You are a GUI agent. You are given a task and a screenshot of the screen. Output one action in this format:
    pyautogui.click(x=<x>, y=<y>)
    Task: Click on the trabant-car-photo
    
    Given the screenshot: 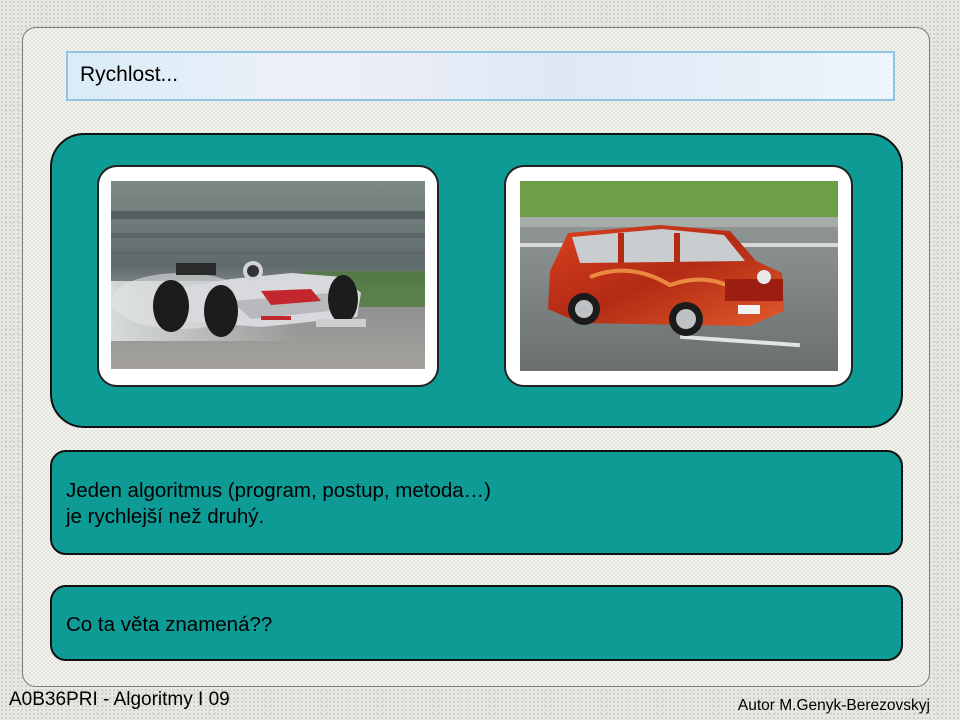 What is the action you would take?
    pyautogui.click(x=679, y=276)
    